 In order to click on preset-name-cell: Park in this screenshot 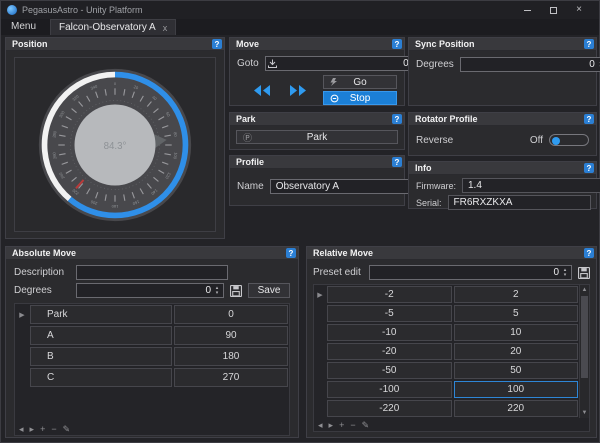, I will do `click(101, 314)`.